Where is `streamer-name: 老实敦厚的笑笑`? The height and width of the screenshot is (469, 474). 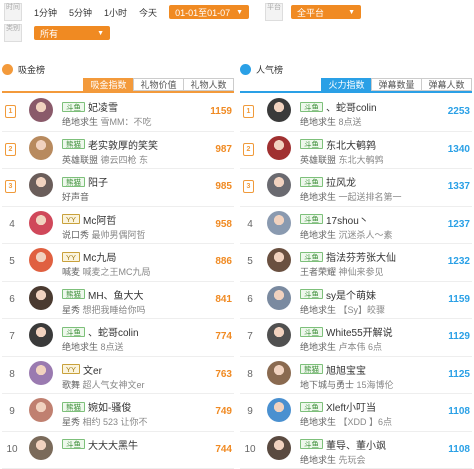
streamer-name: 老实敦厚的笑笑 is located at coordinates (123, 144).